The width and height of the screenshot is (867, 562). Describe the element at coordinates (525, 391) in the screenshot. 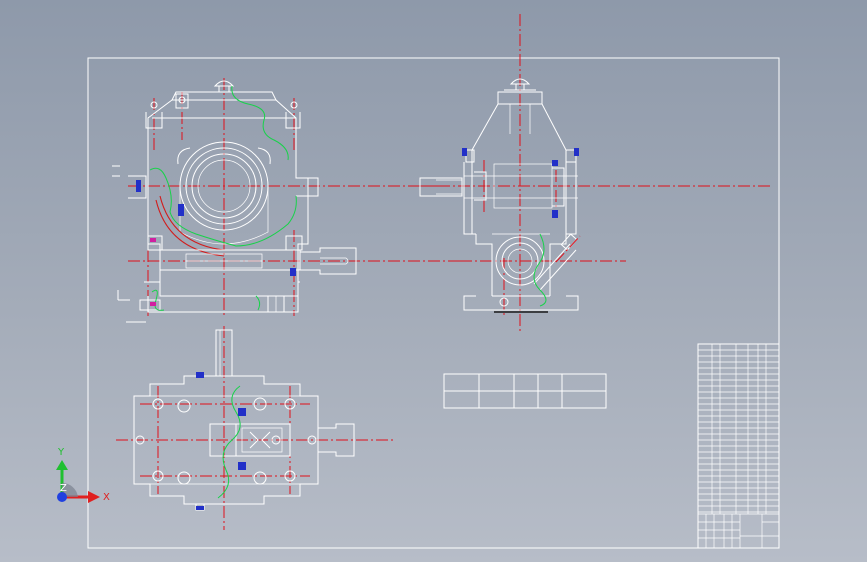

I see `technical-parameters-table` at that location.